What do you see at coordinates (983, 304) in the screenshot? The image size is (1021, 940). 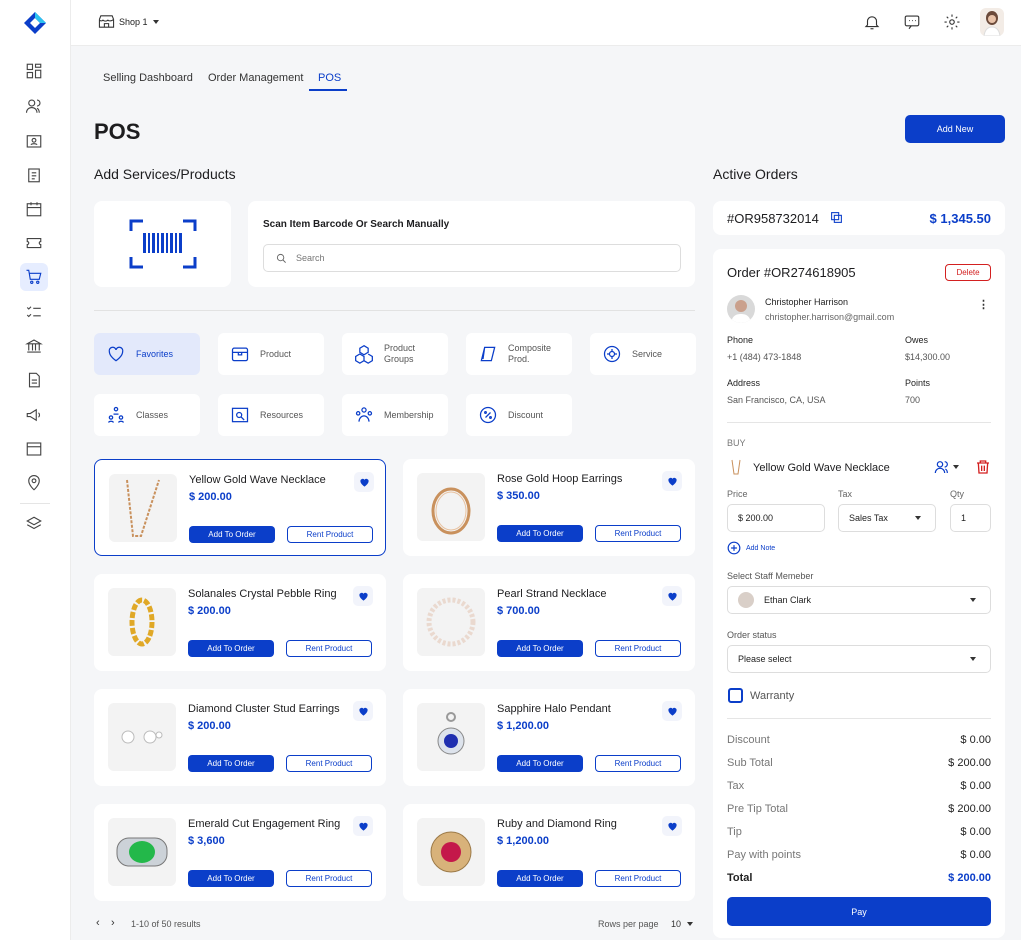 I see `more-options-icon: ⋮` at bounding box center [983, 304].